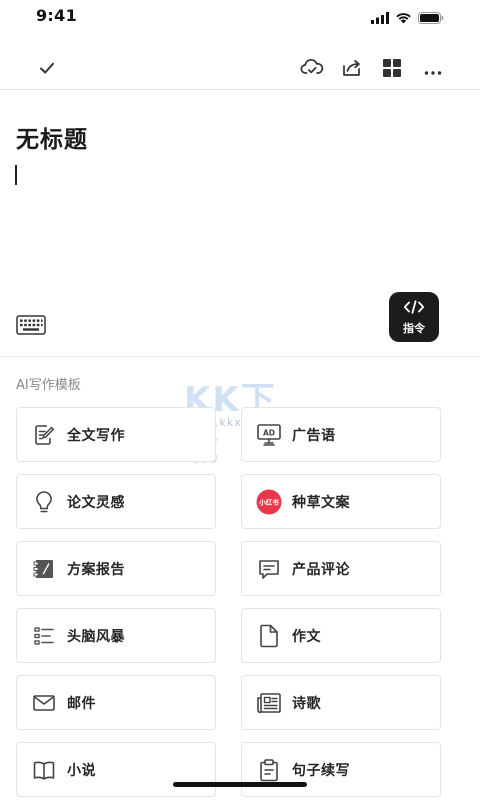 The height and width of the screenshot is (800, 480). What do you see at coordinates (306, 703) in the screenshot?
I see `template-label: 诗歌` at bounding box center [306, 703].